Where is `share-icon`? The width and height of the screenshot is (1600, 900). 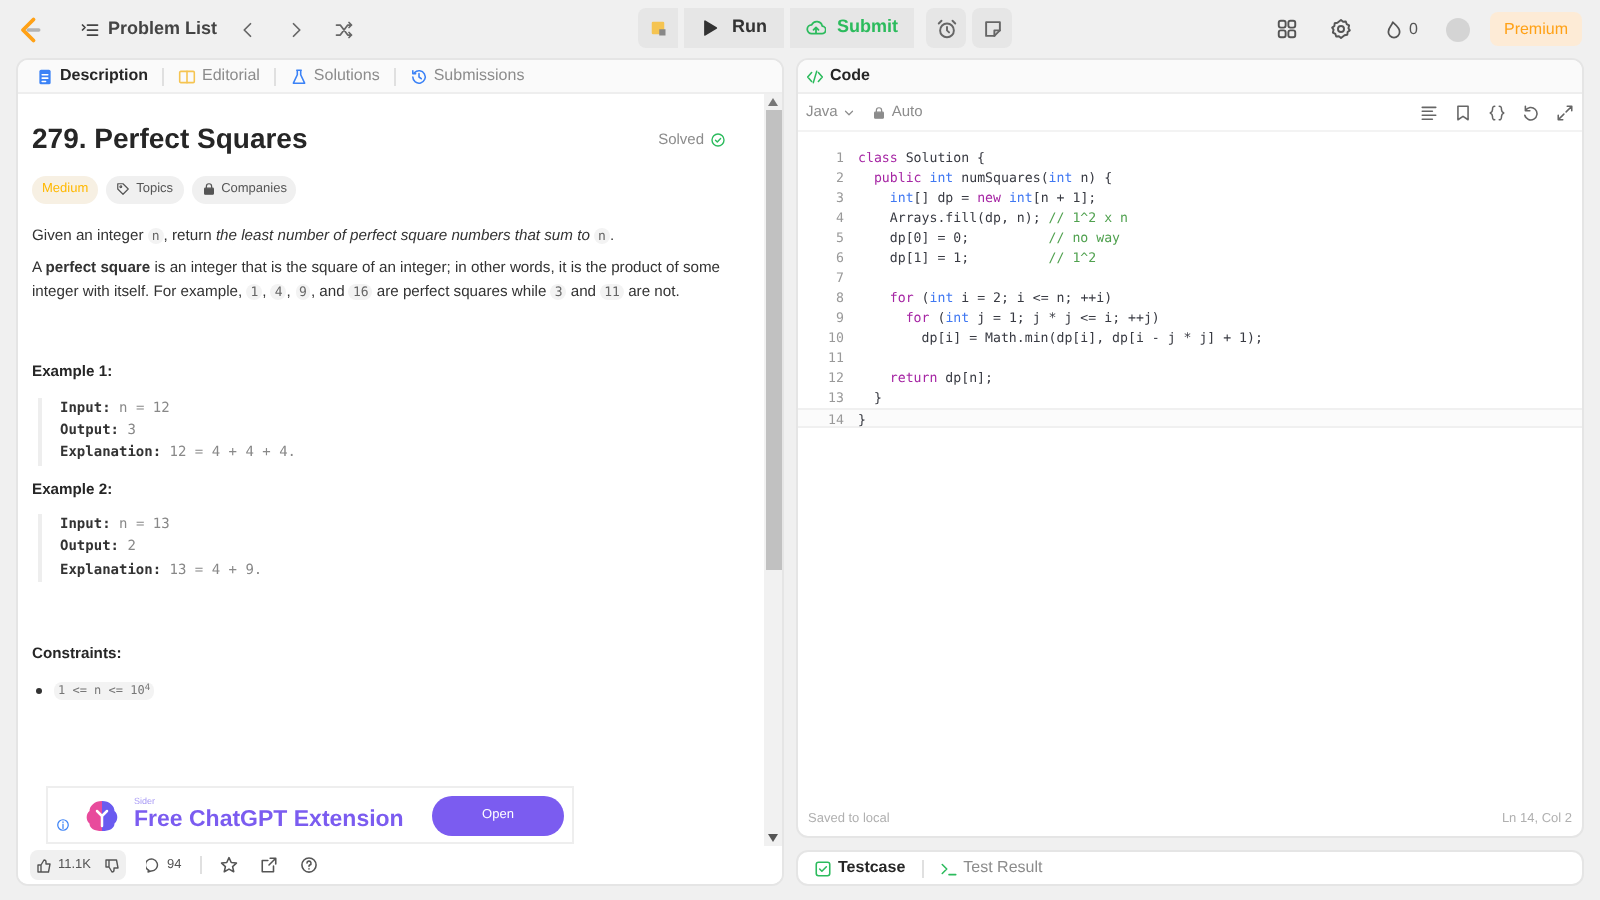 share-icon is located at coordinates (268, 865).